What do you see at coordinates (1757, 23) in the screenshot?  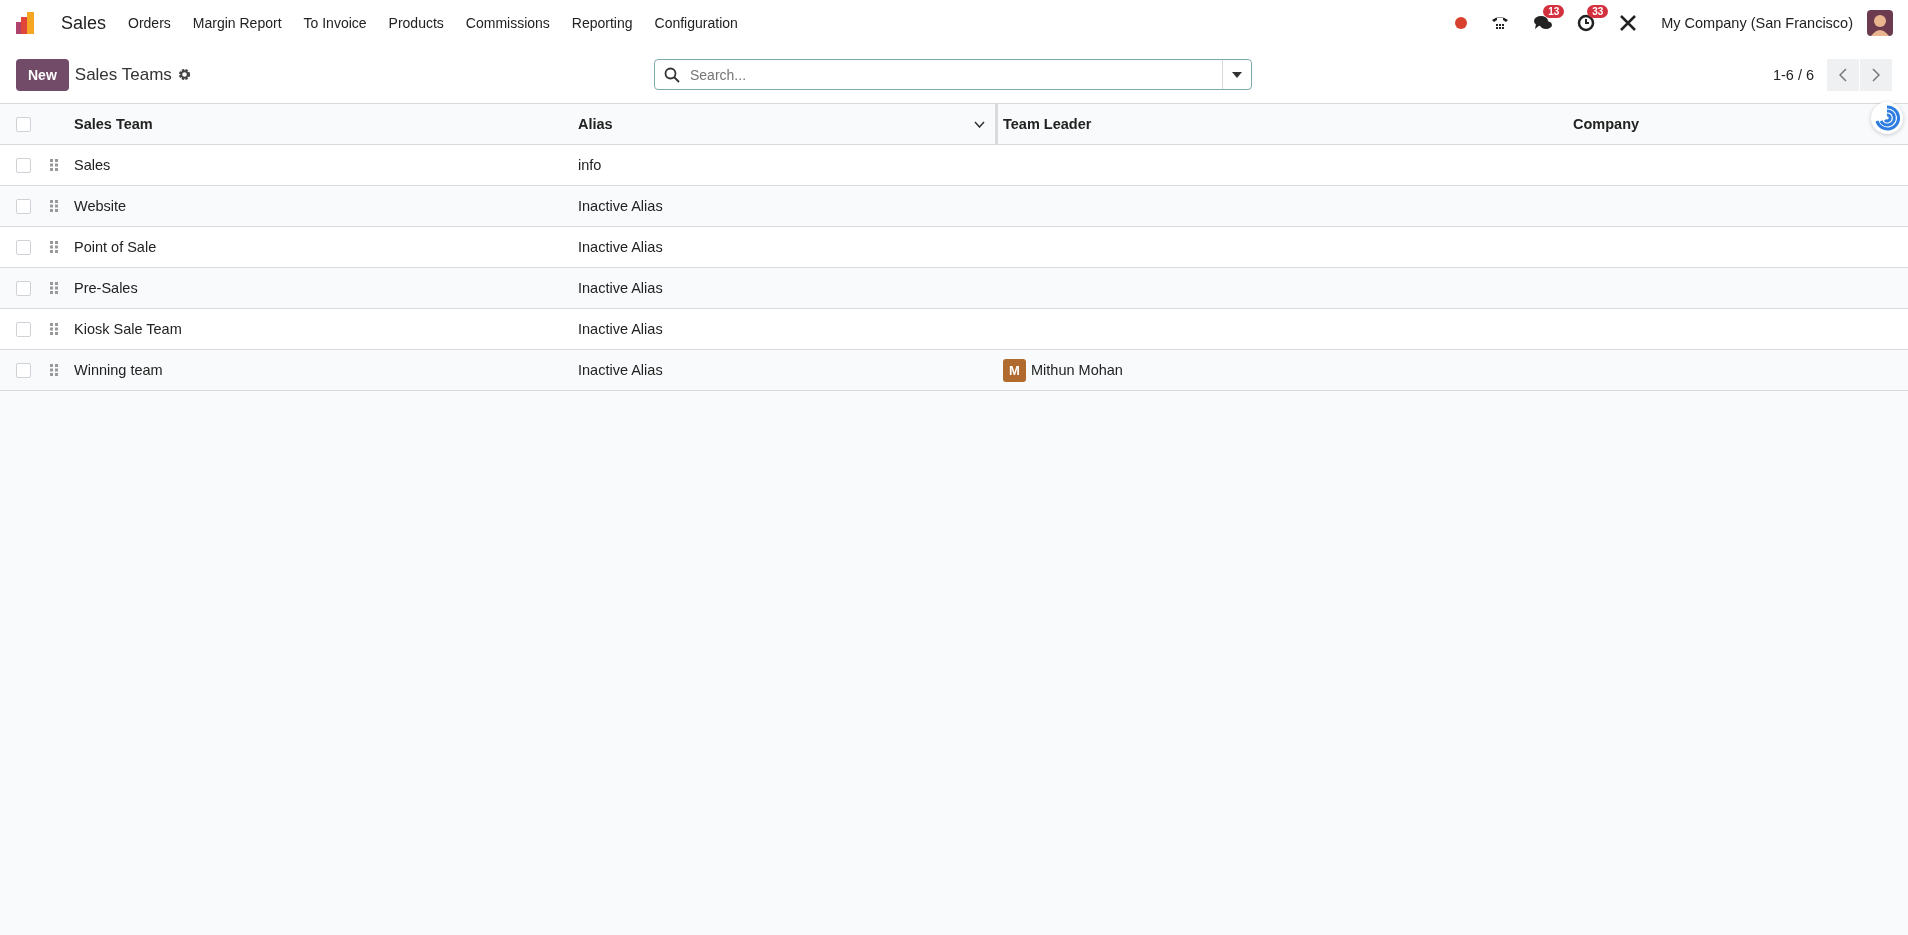 I see `company-switcher: My Company (San Francisco)` at bounding box center [1757, 23].